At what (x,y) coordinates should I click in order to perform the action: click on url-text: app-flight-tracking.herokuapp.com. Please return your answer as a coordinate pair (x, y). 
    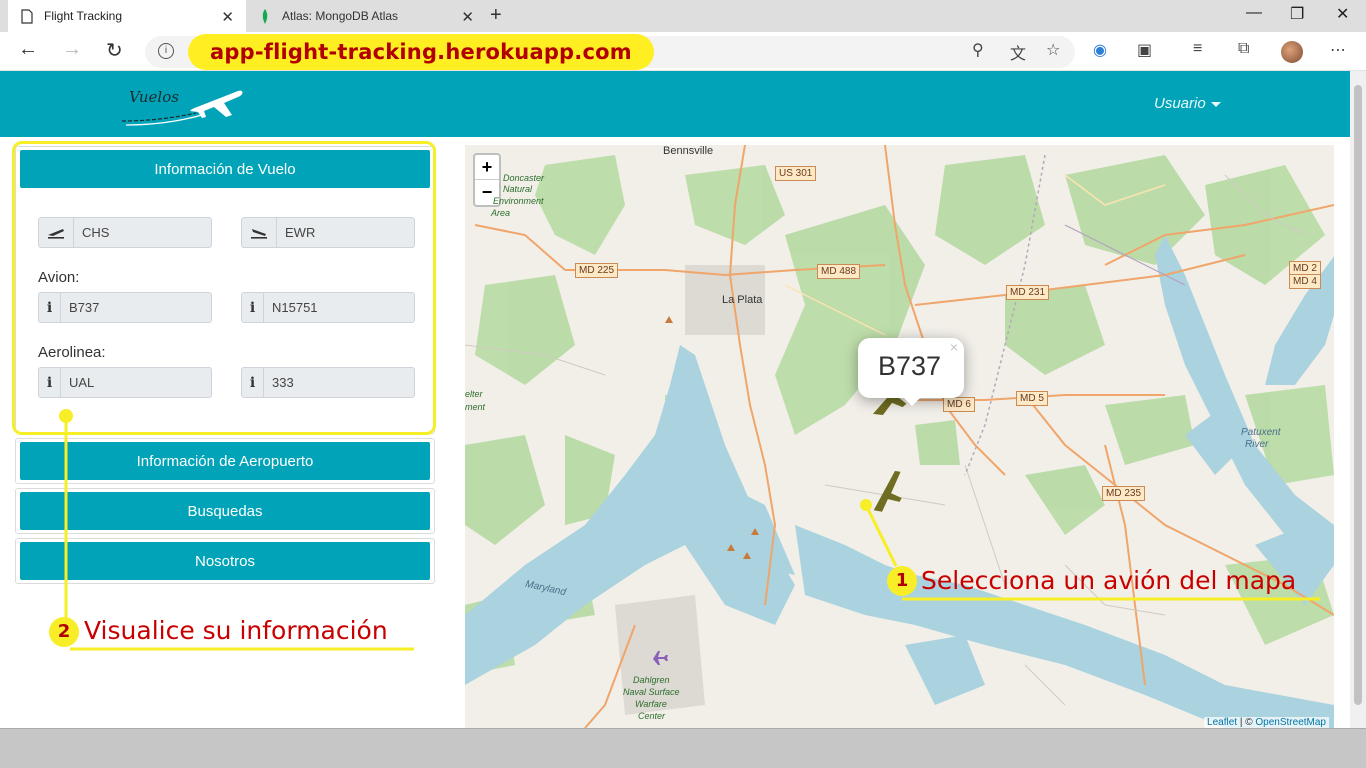
    Looking at the image, I should click on (421, 52).